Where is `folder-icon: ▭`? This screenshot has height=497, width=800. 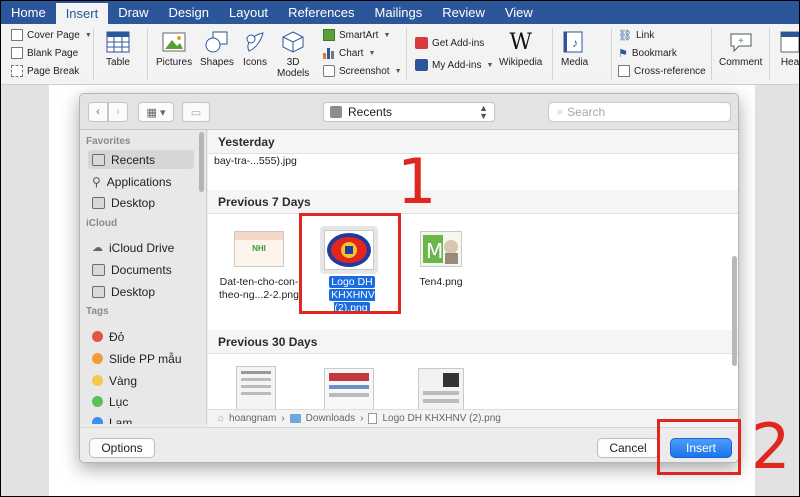 folder-icon: ▭ is located at coordinates (196, 112).